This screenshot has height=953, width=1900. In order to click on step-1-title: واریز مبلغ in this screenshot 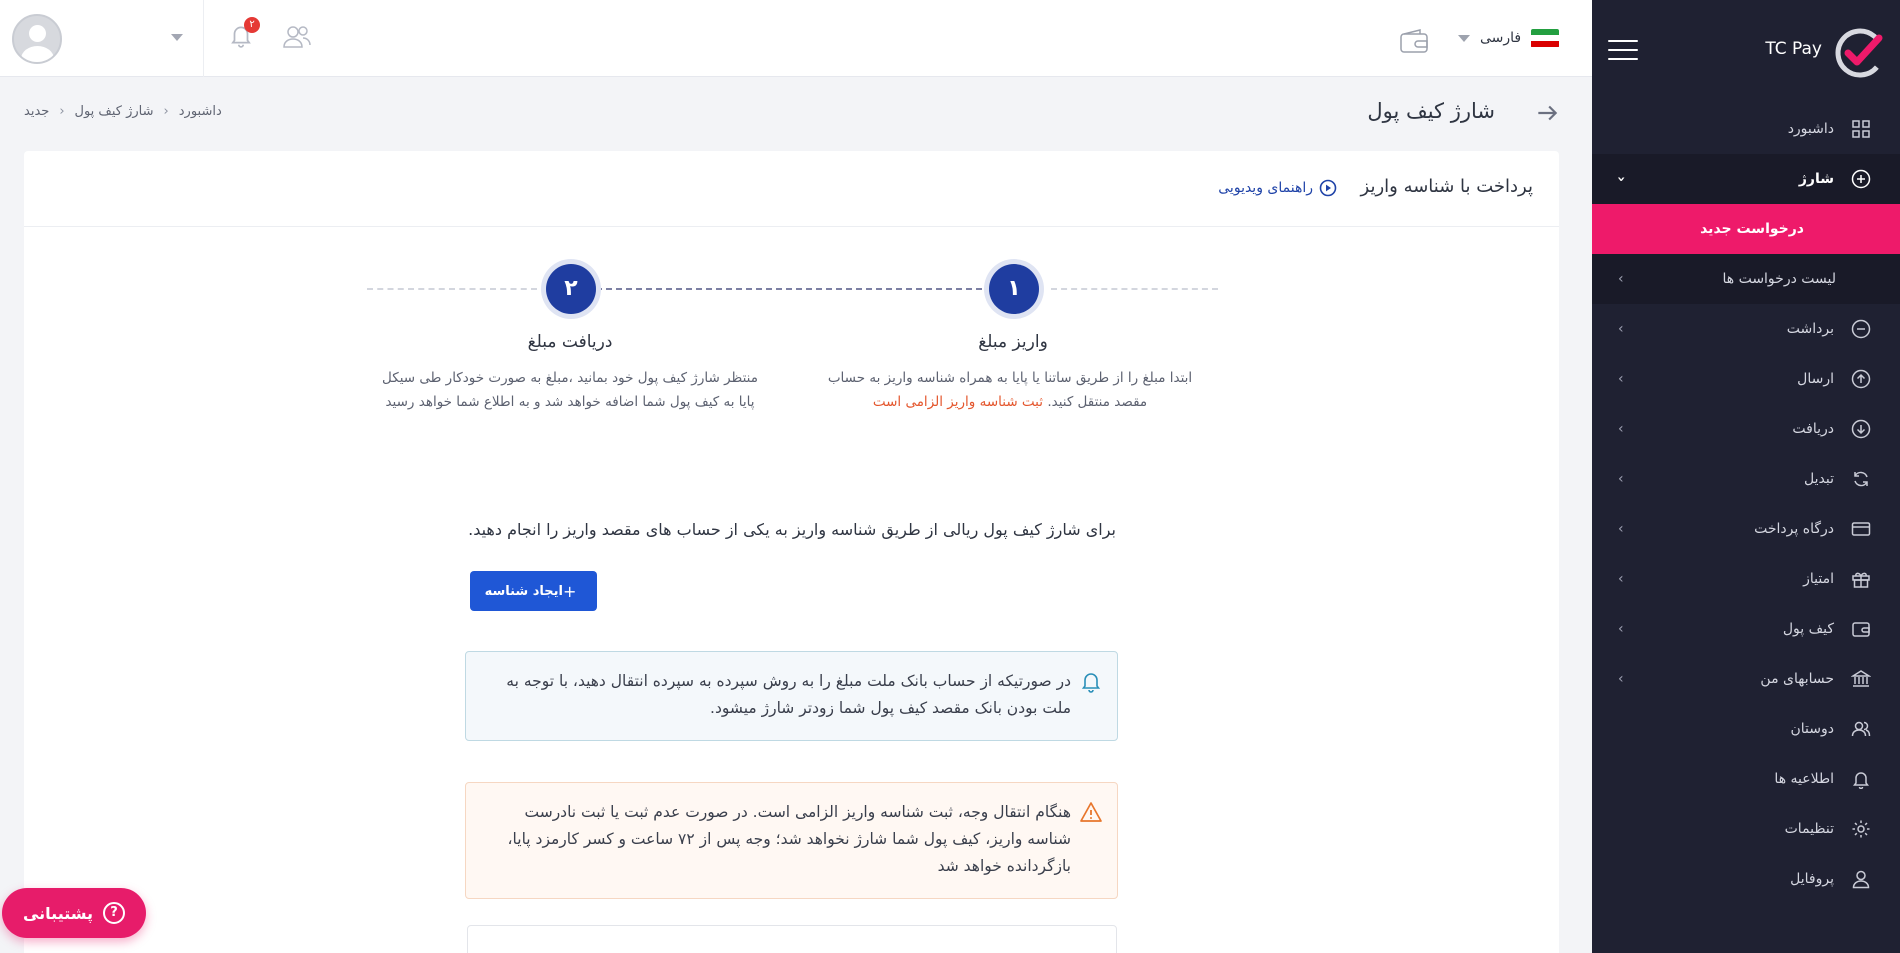, I will do `click(1013, 342)`.